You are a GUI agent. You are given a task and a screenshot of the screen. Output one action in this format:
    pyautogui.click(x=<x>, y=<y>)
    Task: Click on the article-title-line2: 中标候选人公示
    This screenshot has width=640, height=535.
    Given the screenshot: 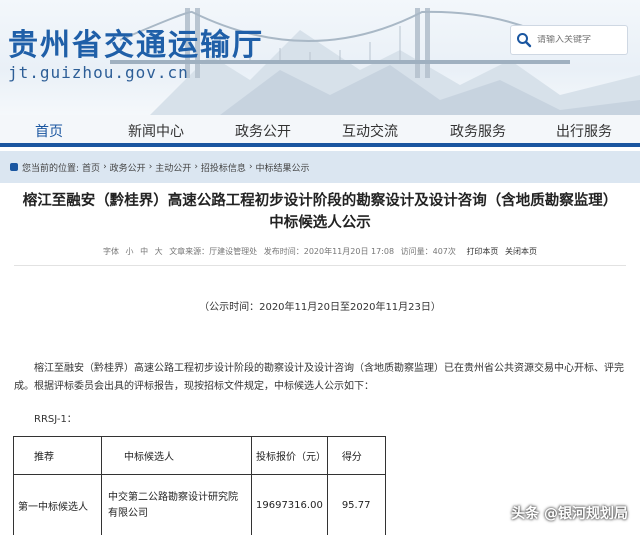 What is the action you would take?
    pyautogui.click(x=320, y=223)
    